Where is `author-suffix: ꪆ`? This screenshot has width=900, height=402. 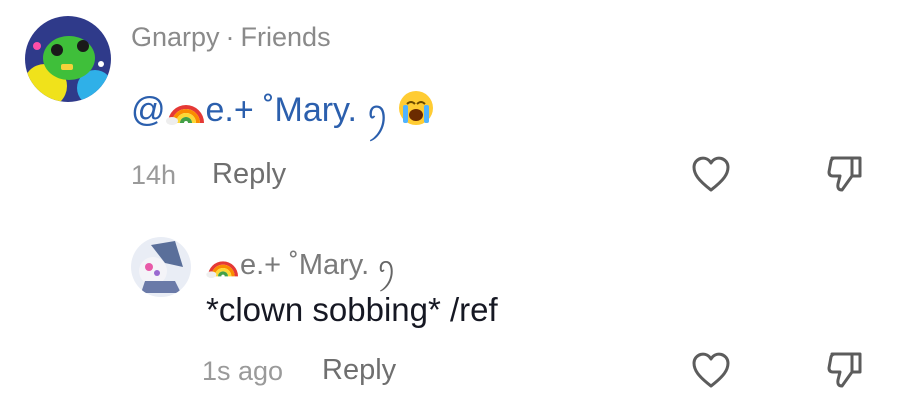 author-suffix: ꪆ is located at coordinates (386, 266).